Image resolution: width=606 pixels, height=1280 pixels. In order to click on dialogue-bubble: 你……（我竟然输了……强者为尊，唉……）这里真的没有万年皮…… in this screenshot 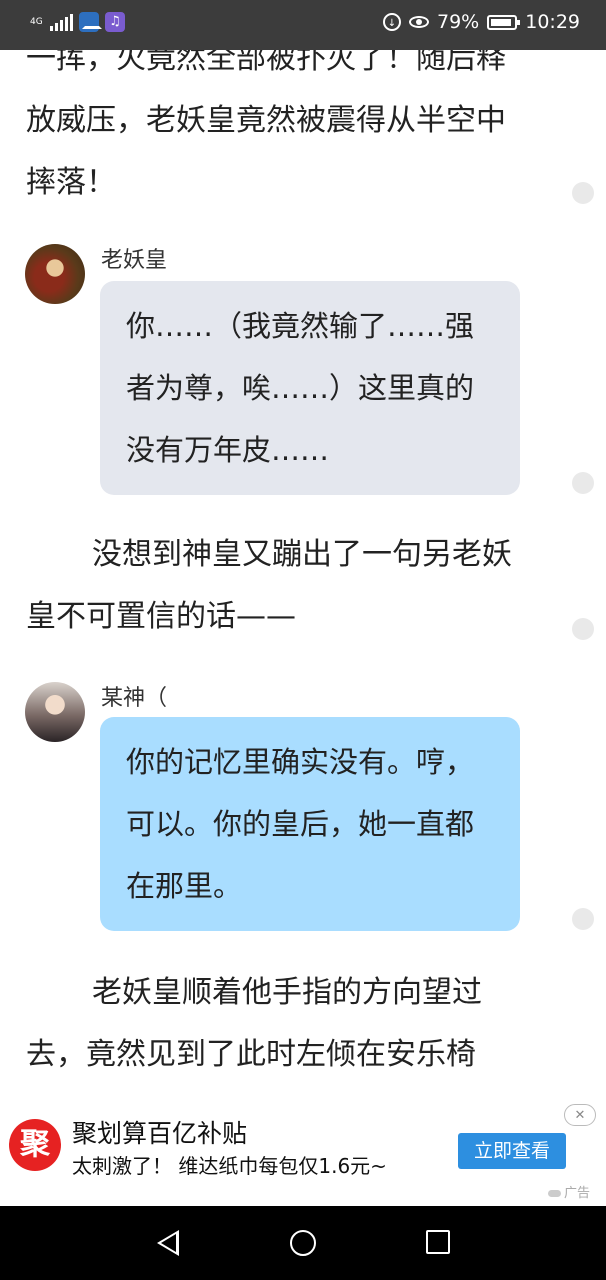, I will do `click(310, 388)`.